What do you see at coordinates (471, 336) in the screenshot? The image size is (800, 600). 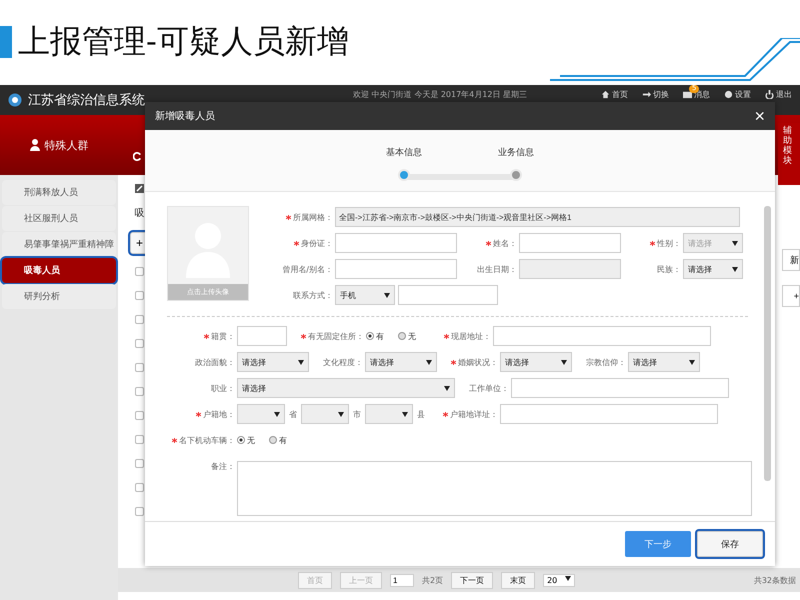 I see `field-label: 现居地址：` at bounding box center [471, 336].